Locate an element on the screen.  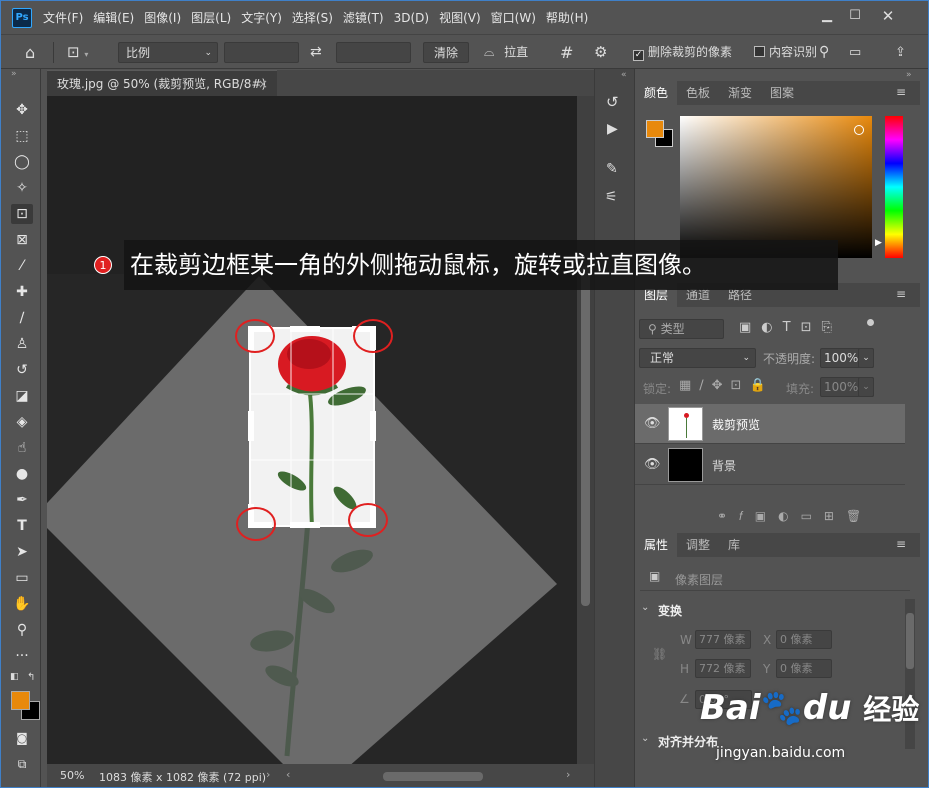
clear-button: 清除 is located at coordinates (446, 52).